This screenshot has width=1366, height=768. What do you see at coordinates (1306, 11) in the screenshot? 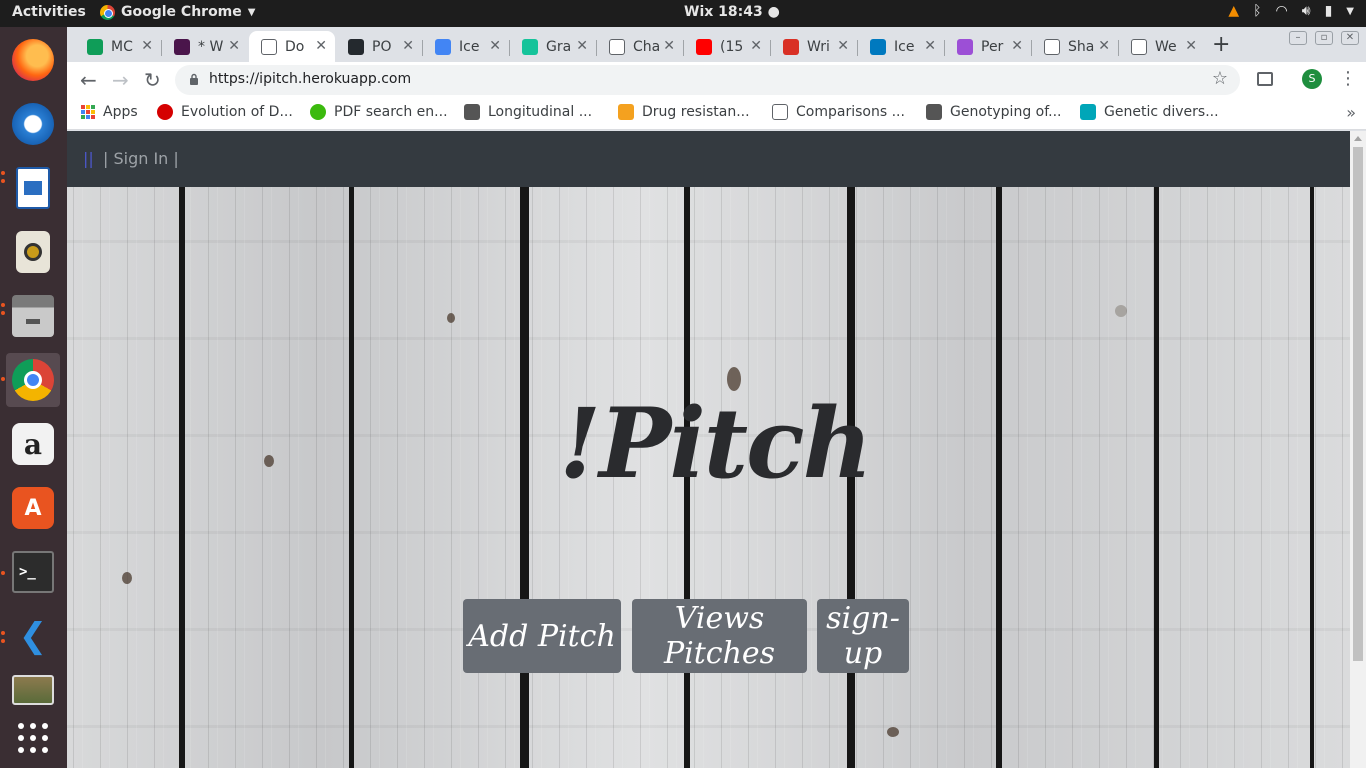
I see `volume-icon: 🔊︎` at bounding box center [1306, 11].